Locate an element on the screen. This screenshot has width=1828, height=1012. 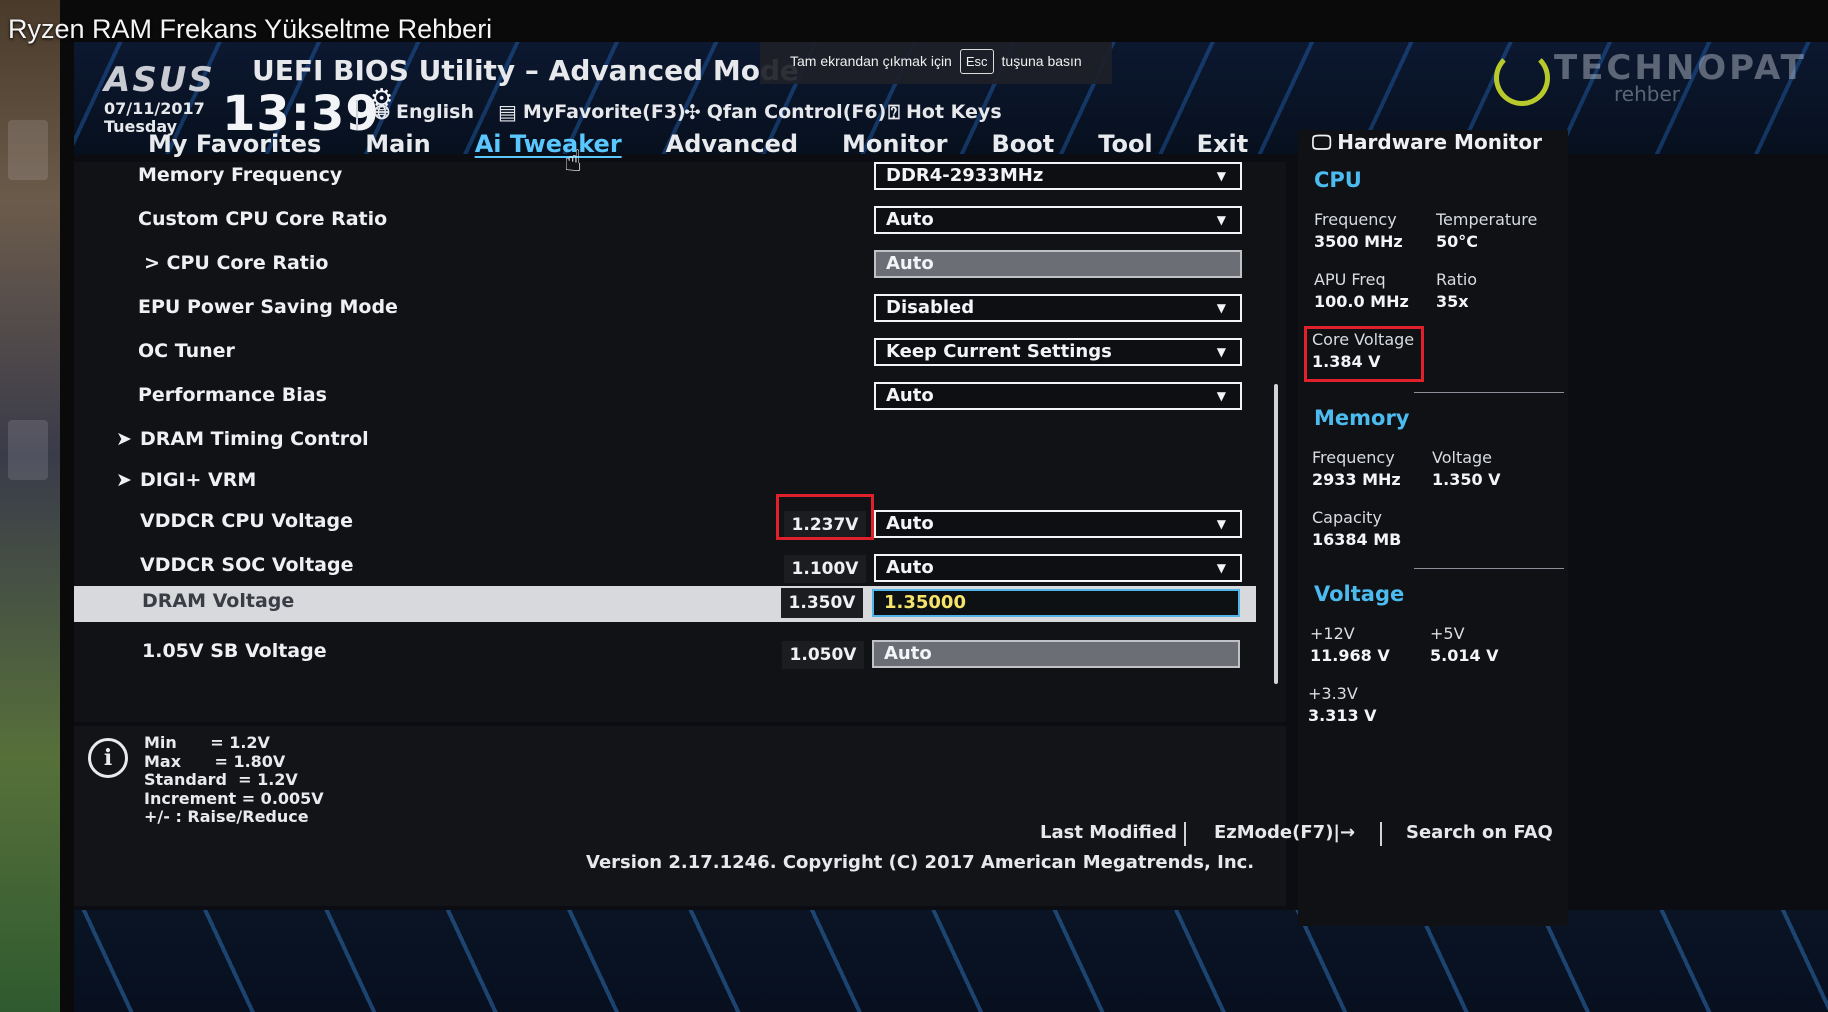
tab-exit: Exit is located at coordinates (1223, 144).